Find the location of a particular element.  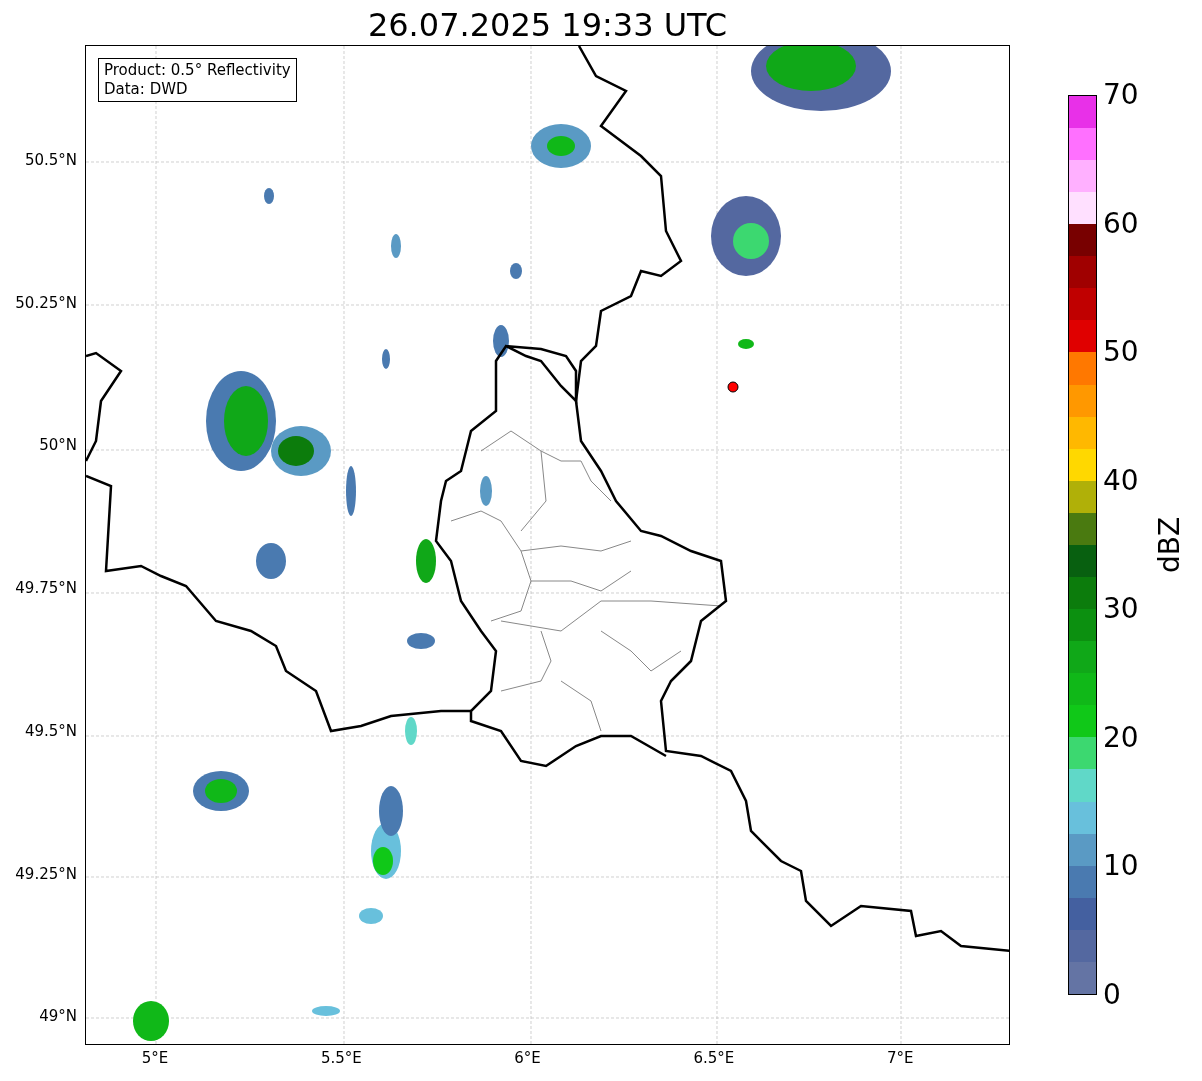

colorbar-label: dBZ is located at coordinates (1170, 545).